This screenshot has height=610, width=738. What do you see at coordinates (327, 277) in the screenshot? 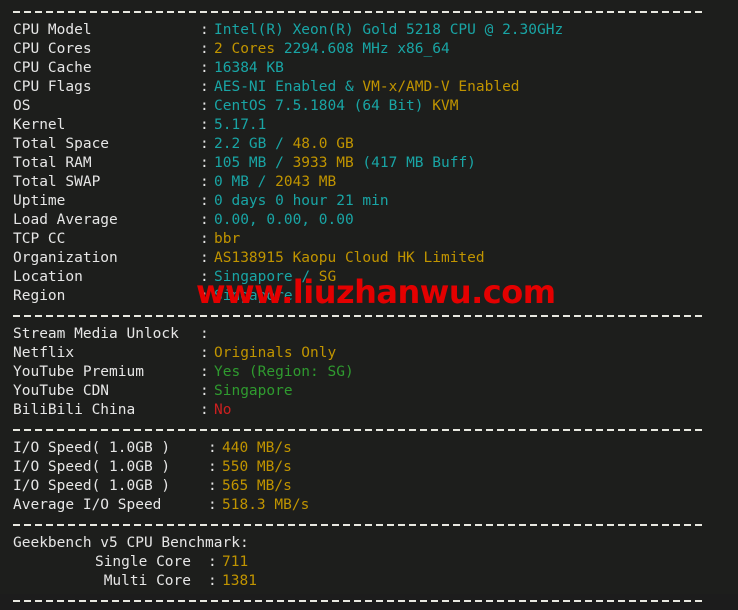
I see `value-segment: SG` at bounding box center [327, 277].